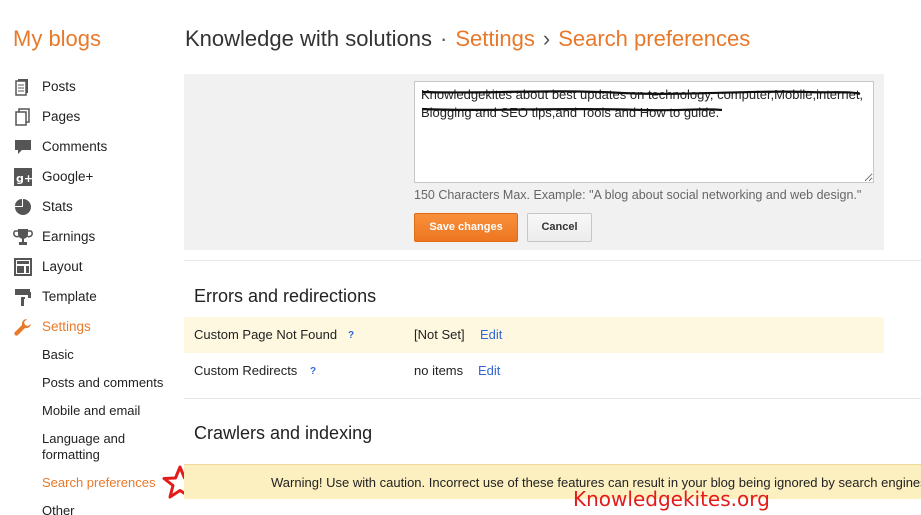 The width and height of the screenshot is (921, 515). What do you see at coordinates (59, 86) in the screenshot?
I see `sidebar-item-label: Posts` at bounding box center [59, 86].